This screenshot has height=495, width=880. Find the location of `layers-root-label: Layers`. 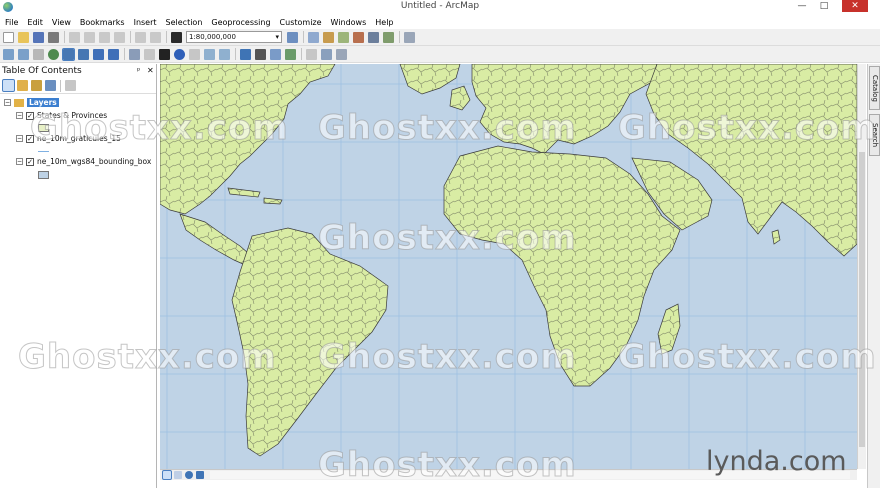

layers-root-label: Layers is located at coordinates (43, 102).